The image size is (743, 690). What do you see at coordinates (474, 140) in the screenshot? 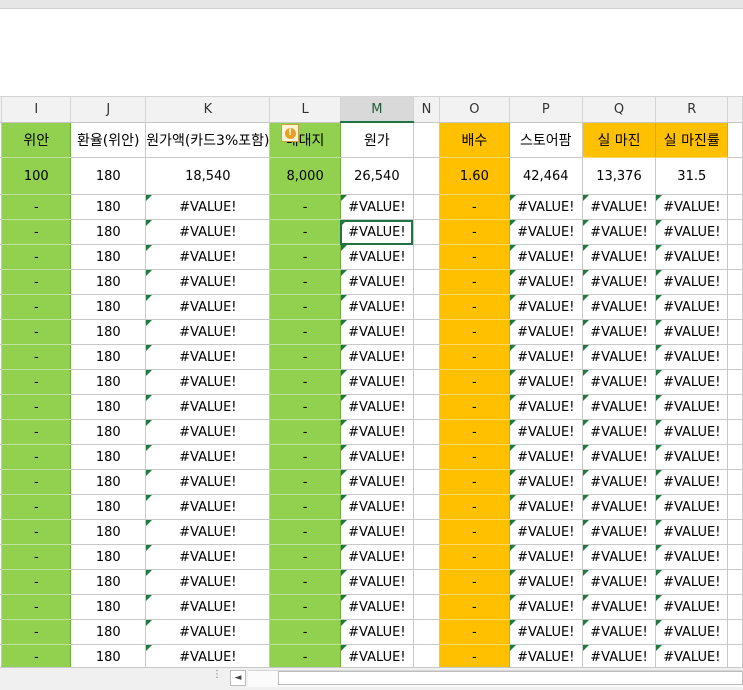
I see `cell-O: 배수` at bounding box center [474, 140].